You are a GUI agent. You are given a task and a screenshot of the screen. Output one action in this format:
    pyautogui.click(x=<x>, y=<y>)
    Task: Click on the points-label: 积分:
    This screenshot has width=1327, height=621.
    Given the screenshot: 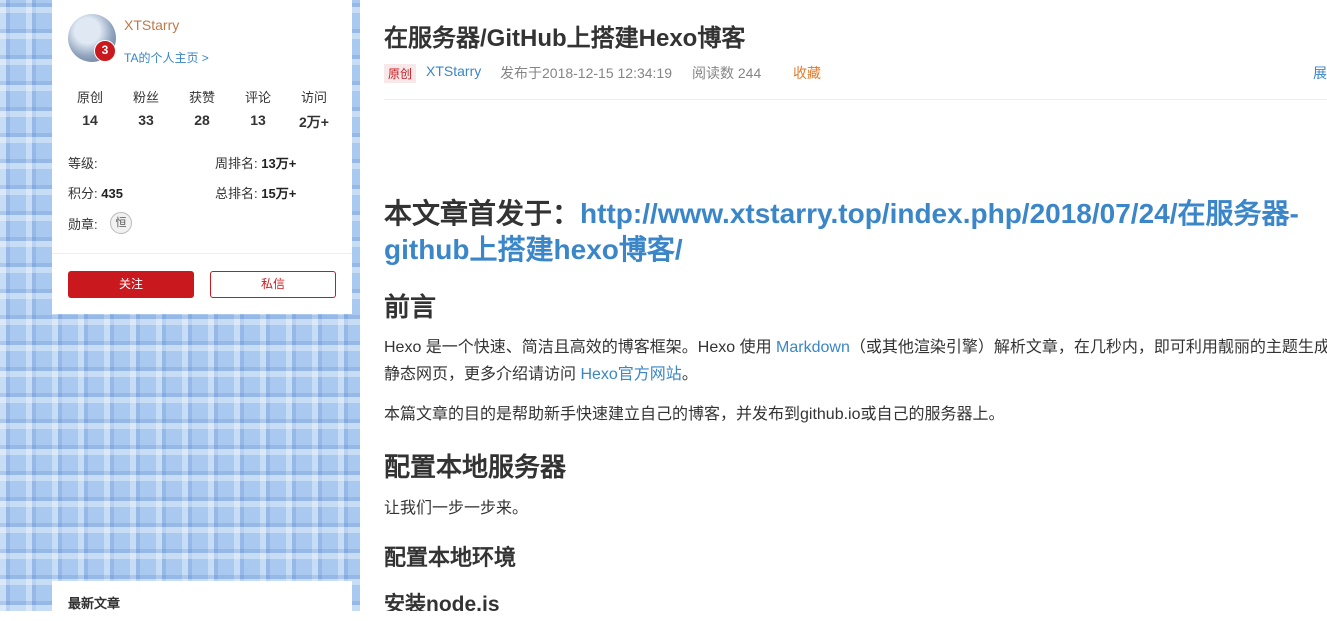 What is the action you would take?
    pyautogui.click(x=83, y=193)
    